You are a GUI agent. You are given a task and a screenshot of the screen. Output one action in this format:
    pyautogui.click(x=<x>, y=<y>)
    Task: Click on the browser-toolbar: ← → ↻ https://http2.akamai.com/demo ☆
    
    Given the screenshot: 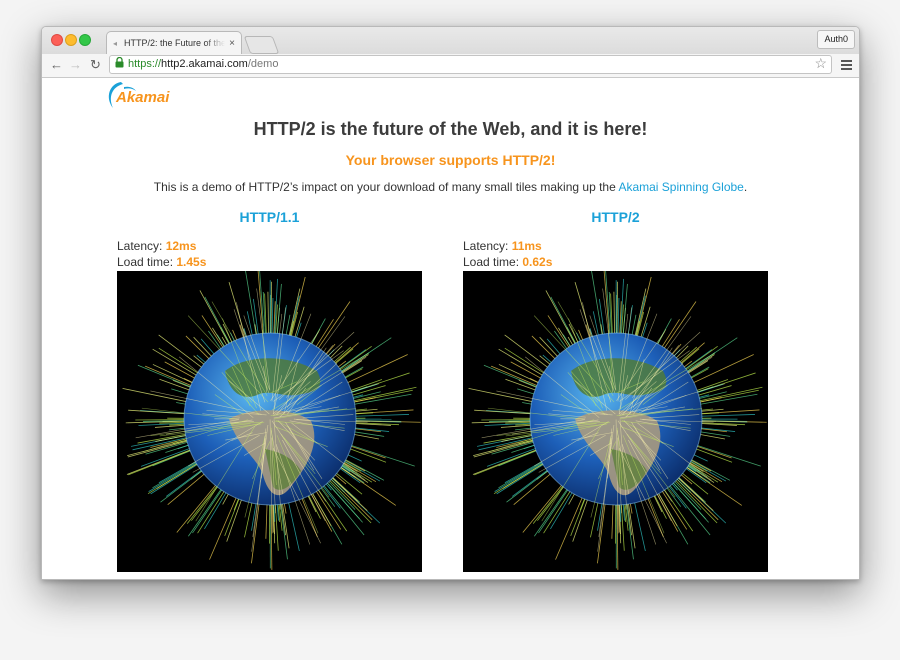 What is the action you would take?
    pyautogui.click(x=450, y=66)
    